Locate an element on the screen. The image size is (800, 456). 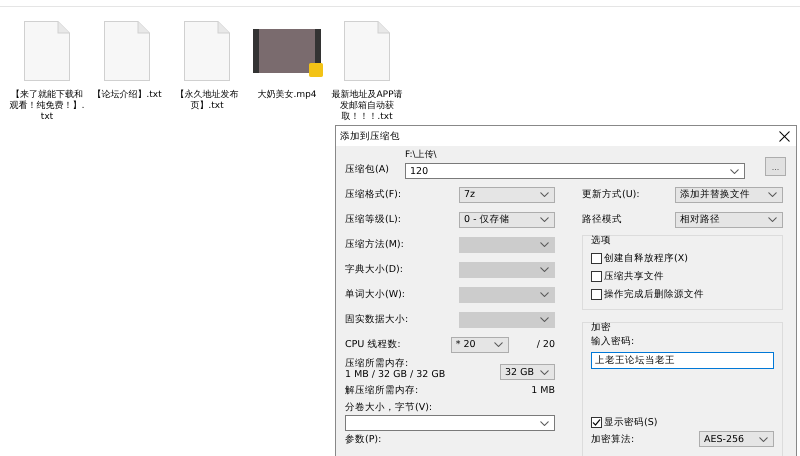
field-label: 解压缩所需内存: is located at coordinates (381, 390).